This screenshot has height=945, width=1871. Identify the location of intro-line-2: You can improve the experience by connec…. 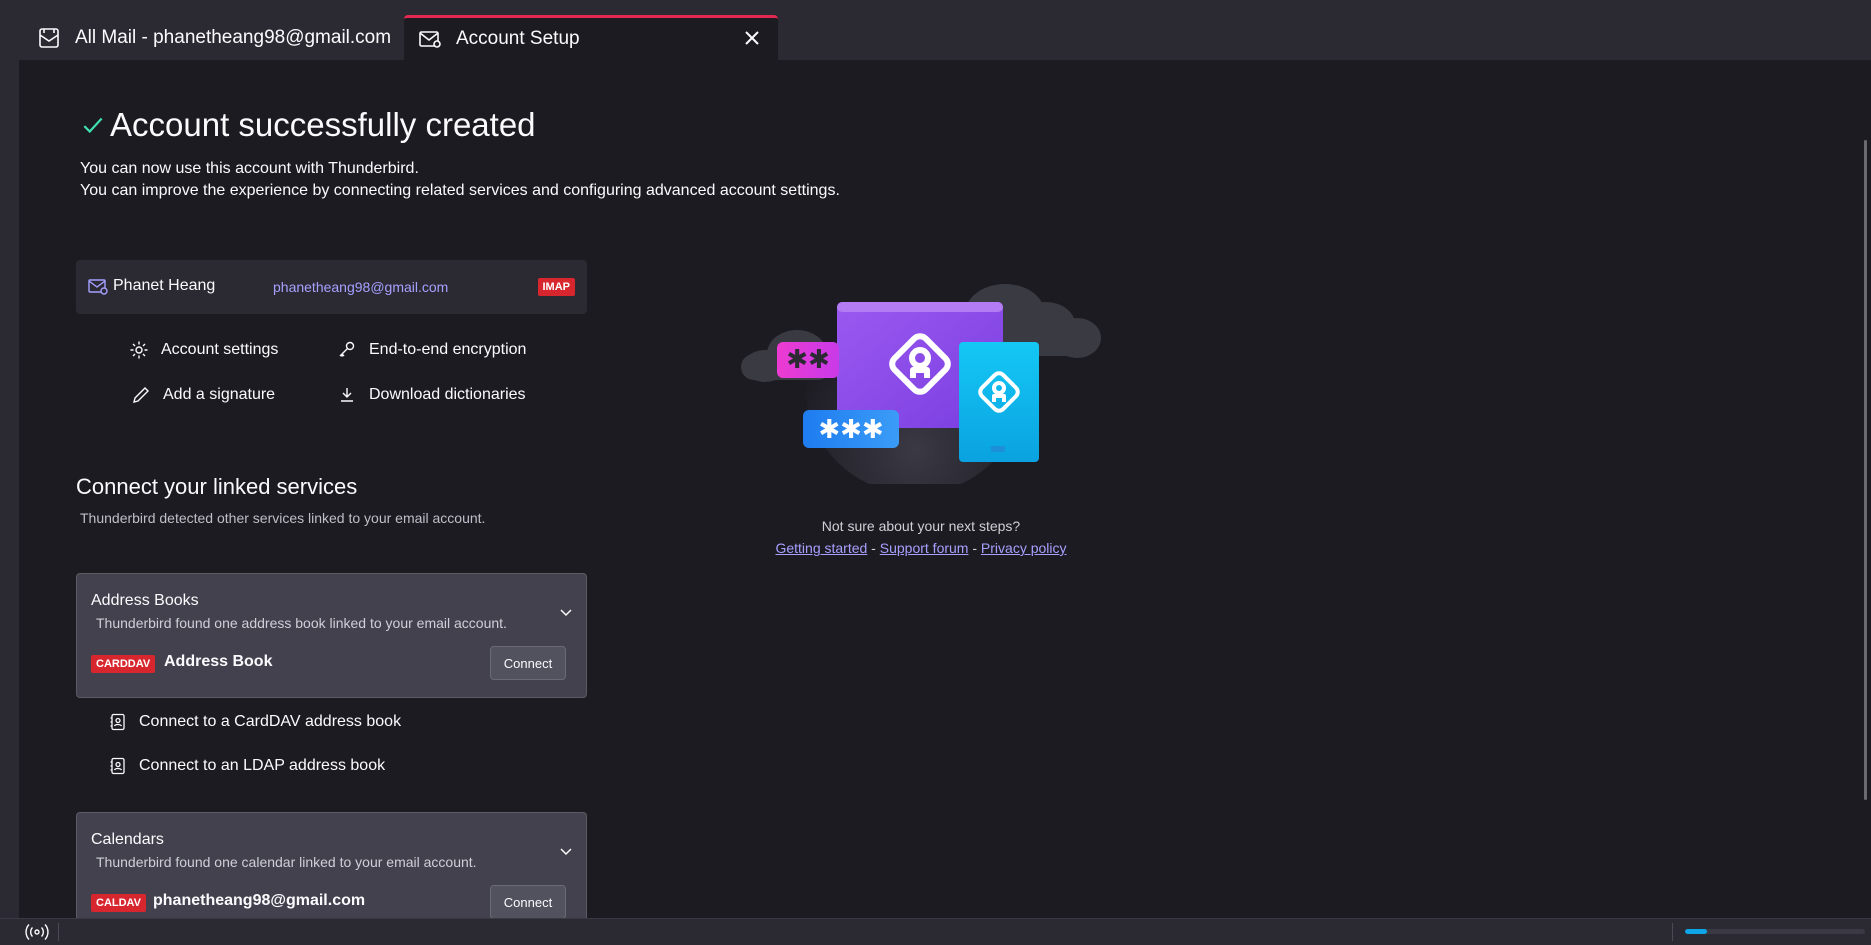
(460, 190).